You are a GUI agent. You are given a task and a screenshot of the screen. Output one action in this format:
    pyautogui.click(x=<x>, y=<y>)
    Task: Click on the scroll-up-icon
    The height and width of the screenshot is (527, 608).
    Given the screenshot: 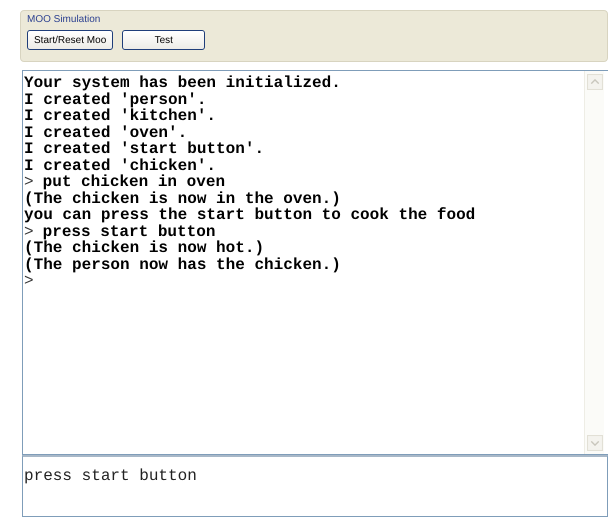 What is the action you would take?
    pyautogui.click(x=595, y=82)
    